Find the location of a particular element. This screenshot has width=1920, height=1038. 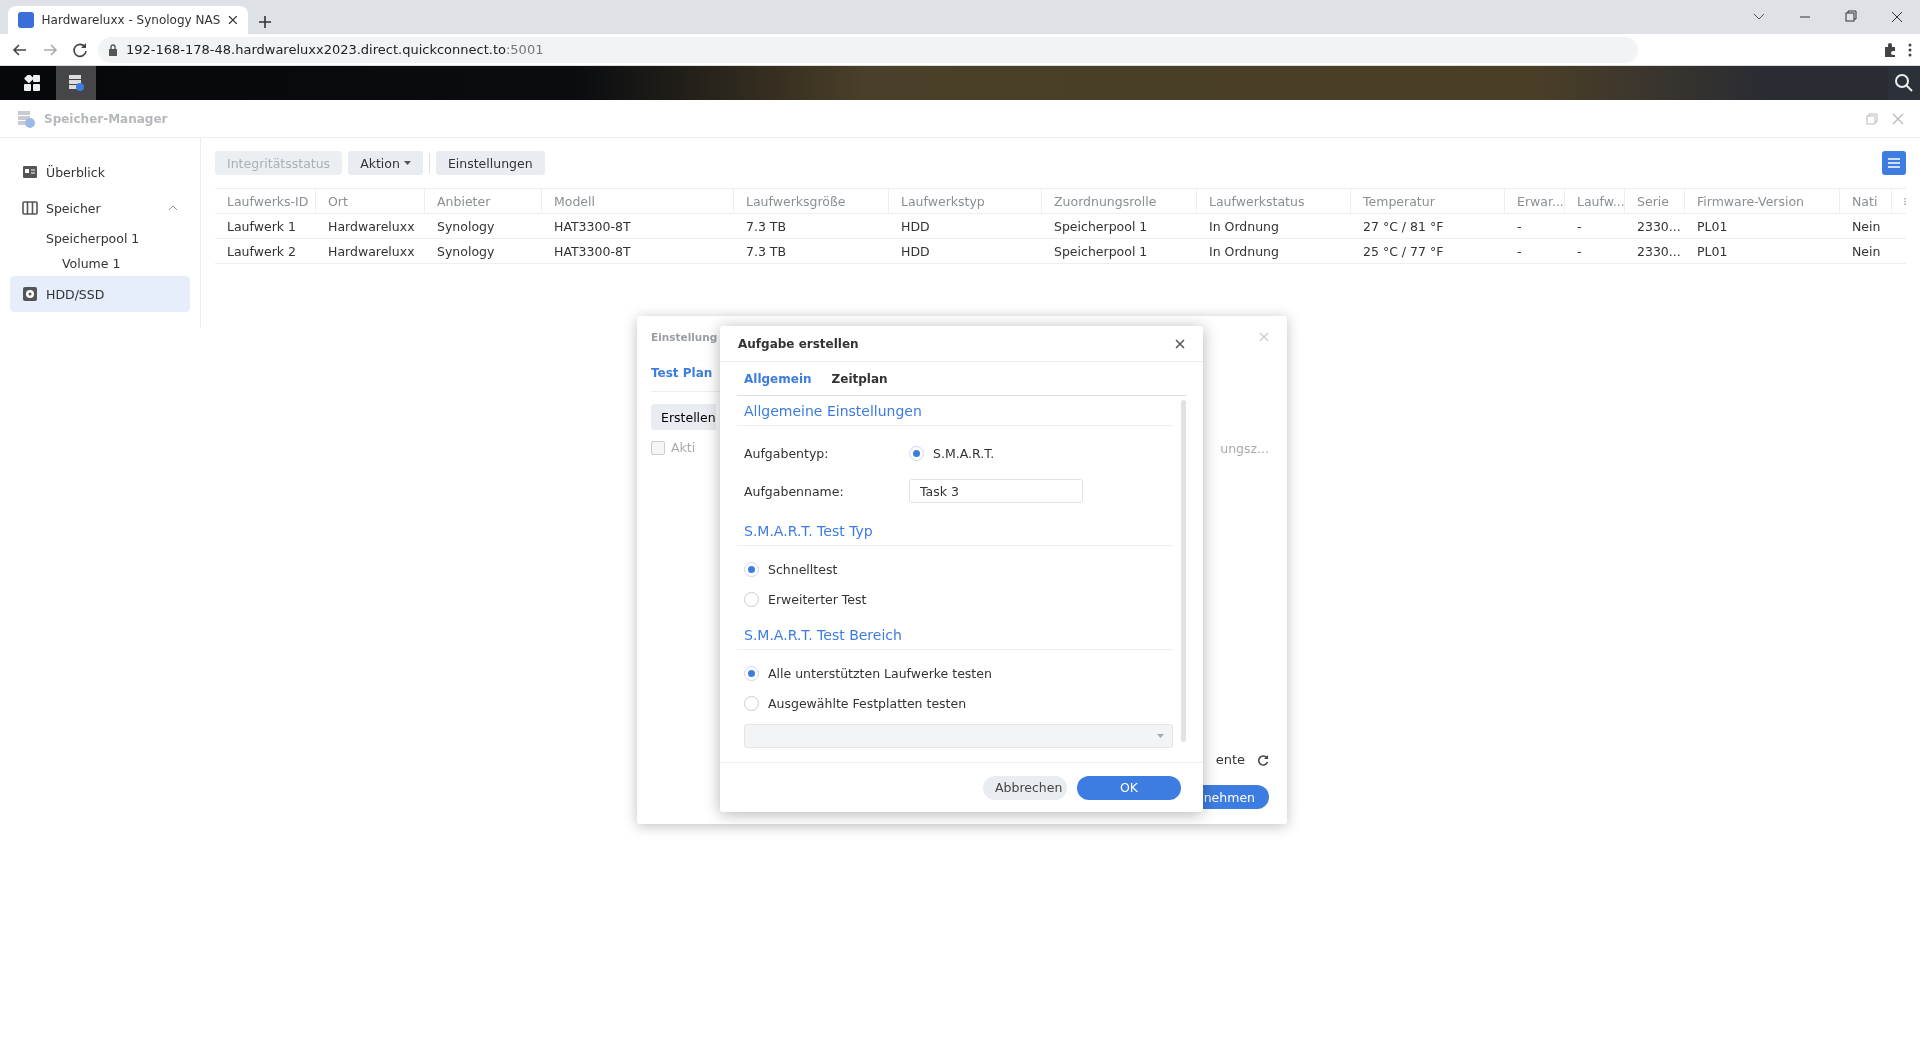

section-heading: S.M.A.R.T. Test Bereich is located at coordinates (955, 635).